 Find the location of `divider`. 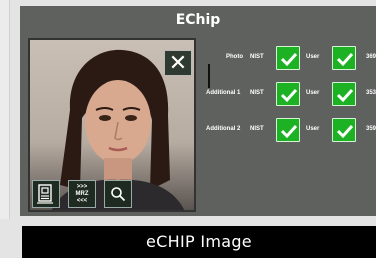

divider is located at coordinates (209, 76).